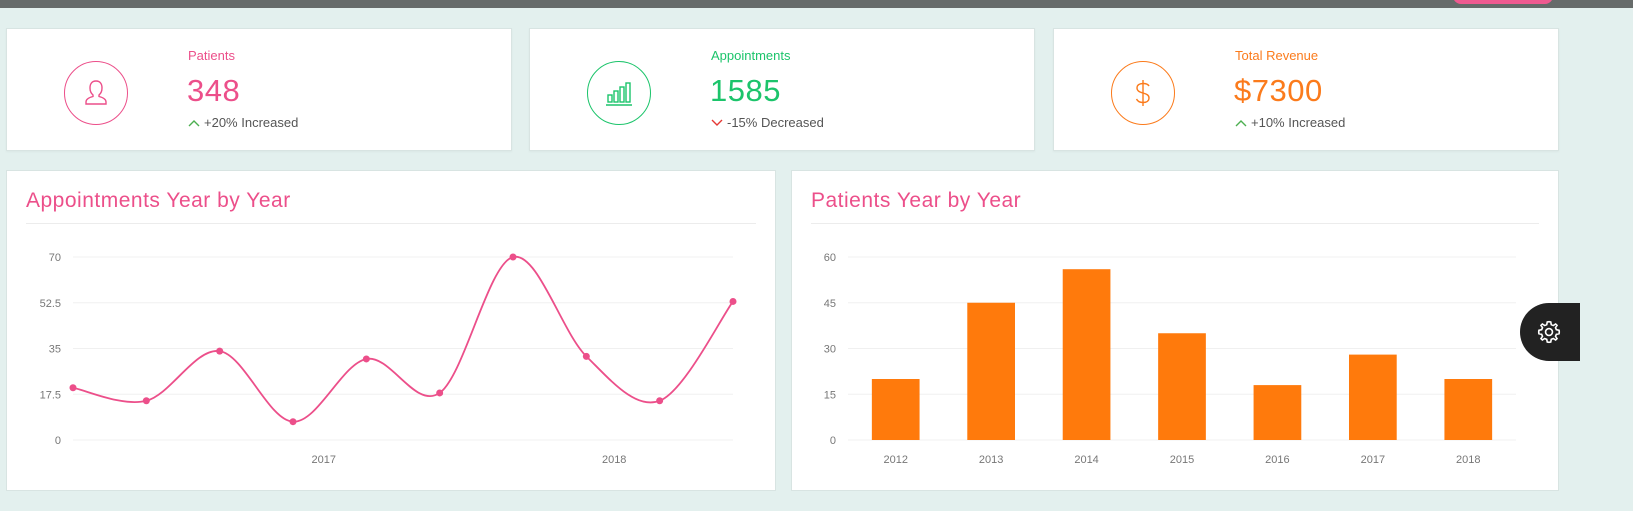 The height and width of the screenshot is (511, 1633). I want to click on stat-trend: -15% Decreased, so click(767, 122).